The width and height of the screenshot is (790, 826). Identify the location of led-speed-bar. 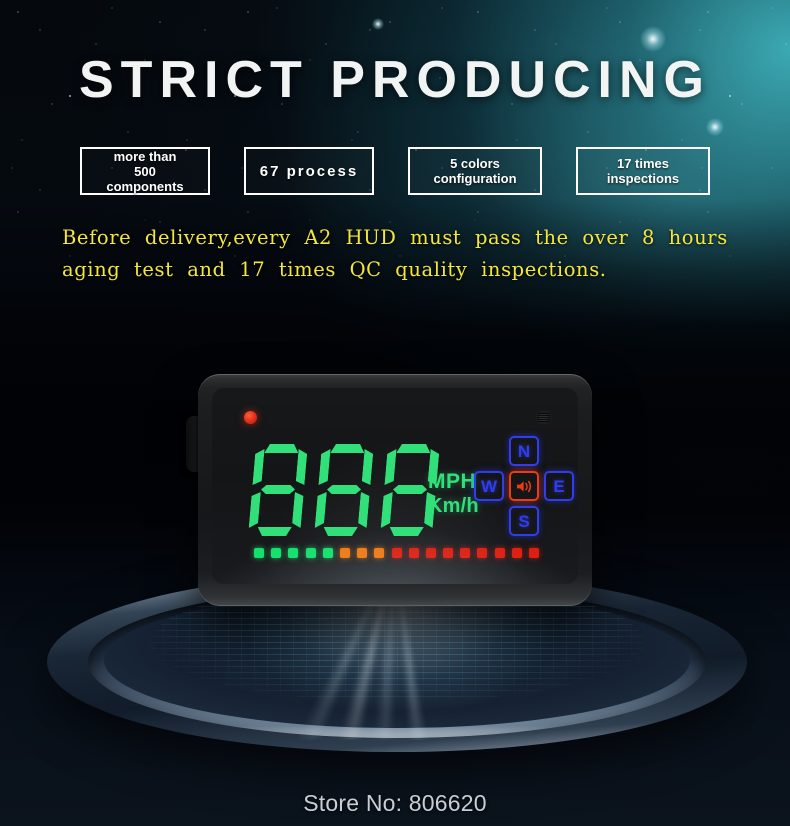
(396, 553).